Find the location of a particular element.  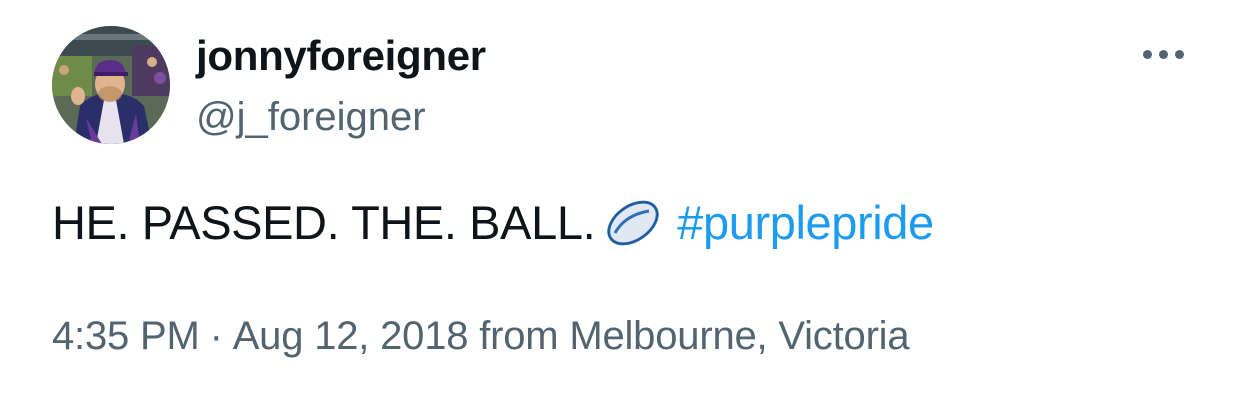

tweet-text: HE. PASSED. THE. BALL. is located at coordinates (324, 222).